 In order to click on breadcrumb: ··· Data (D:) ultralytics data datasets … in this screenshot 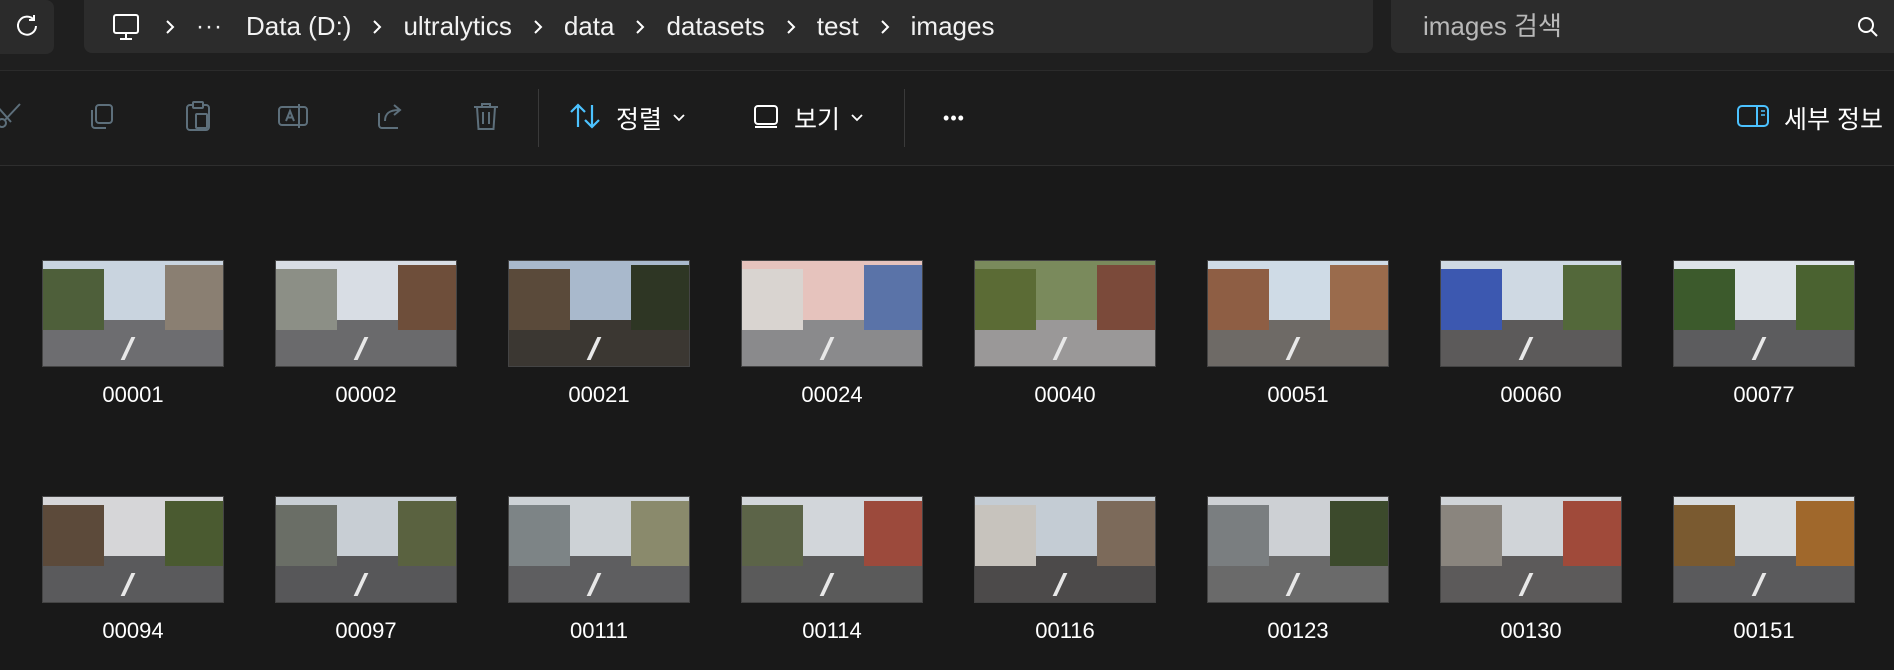, I will do `click(728, 26)`.